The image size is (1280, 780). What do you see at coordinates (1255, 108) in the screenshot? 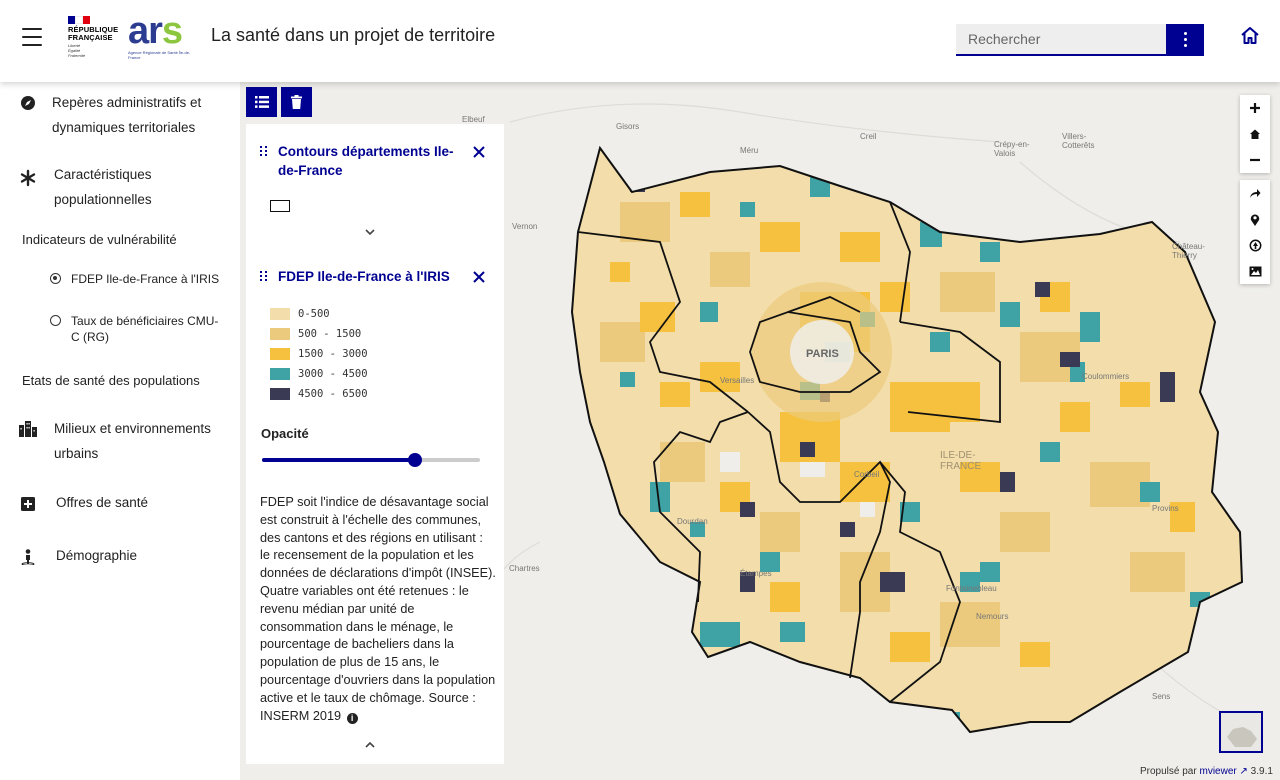
I see `zoom-in-icon` at bounding box center [1255, 108].